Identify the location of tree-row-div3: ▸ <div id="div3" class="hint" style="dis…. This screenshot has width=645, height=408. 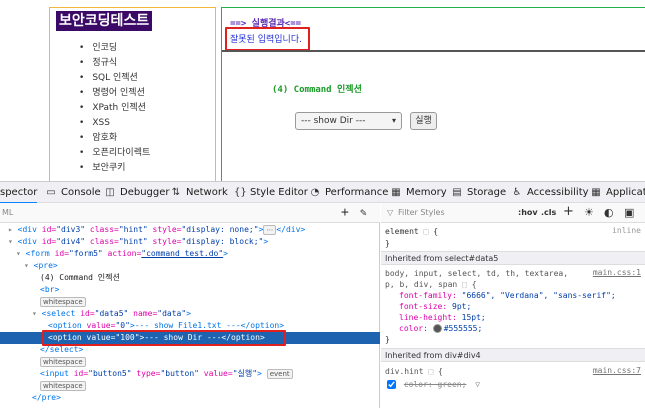
(190, 230).